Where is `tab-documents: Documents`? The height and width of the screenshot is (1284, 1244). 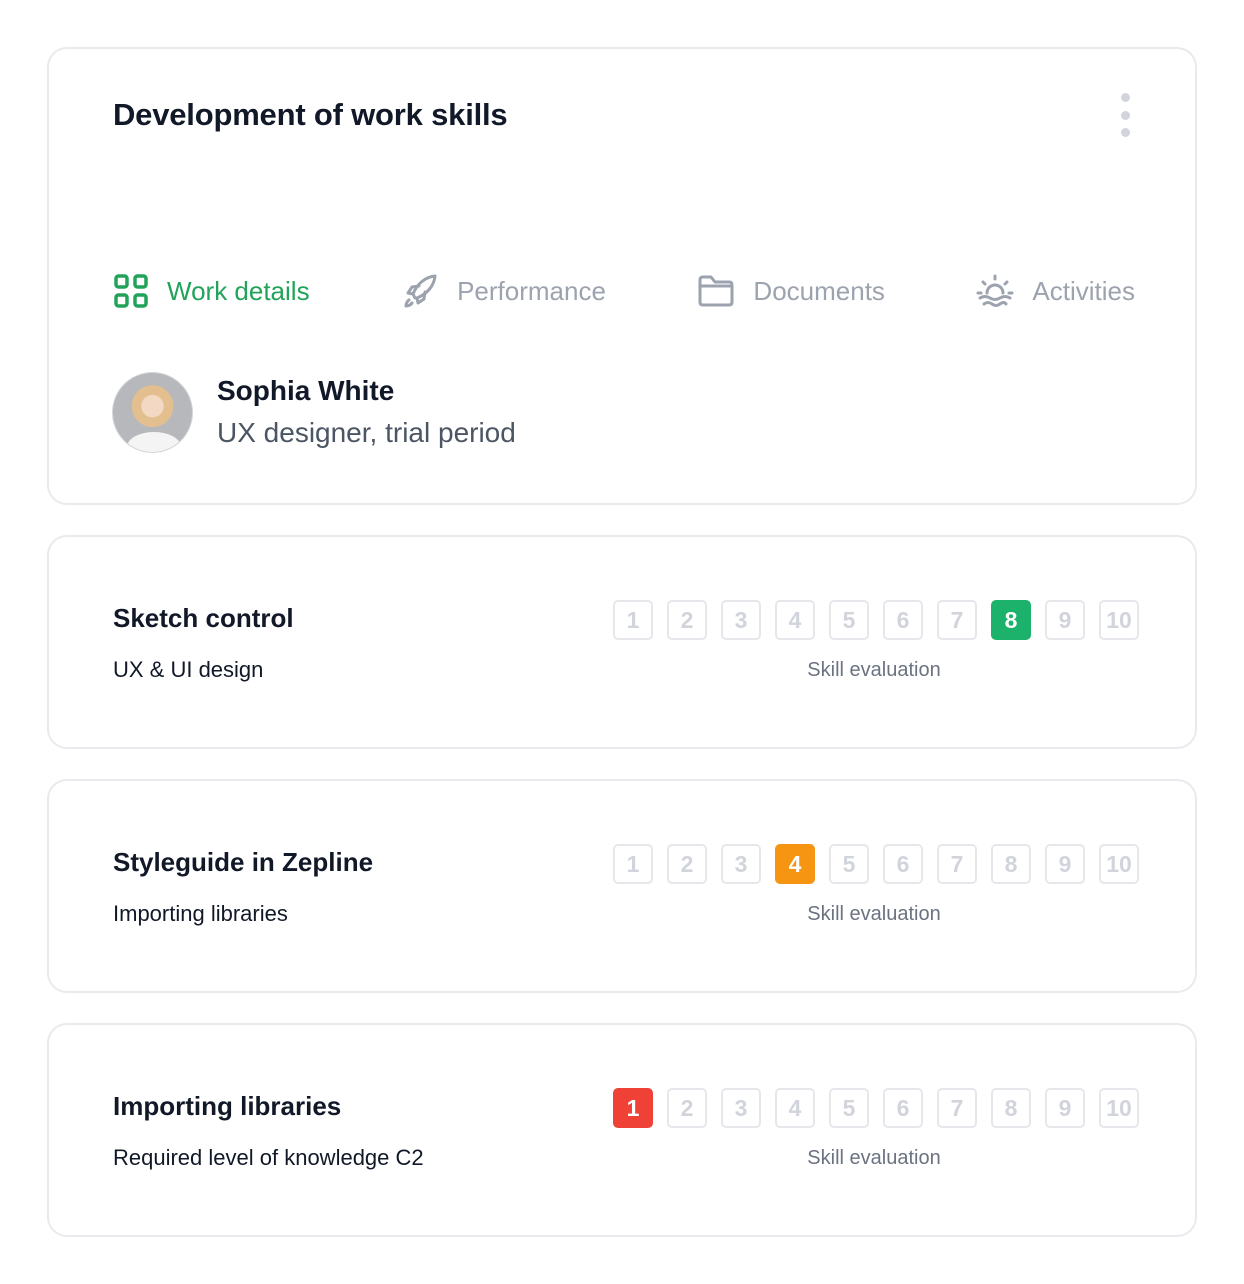 tab-documents: Documents is located at coordinates (791, 291).